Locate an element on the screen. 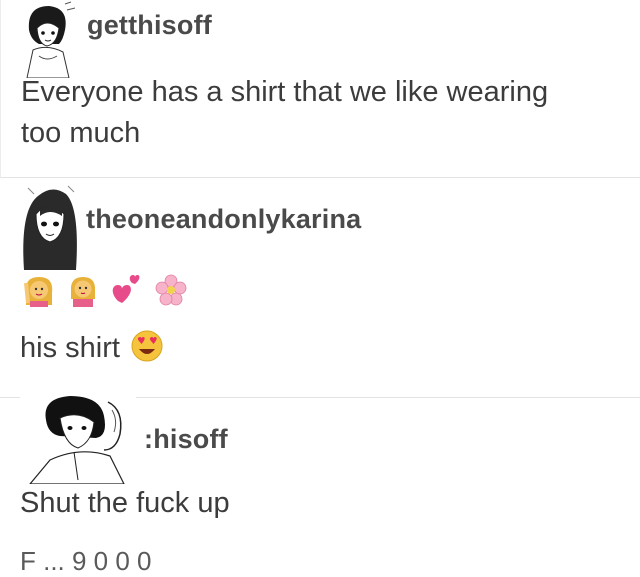 The image size is (640, 577). two-hearts-icon is located at coordinates (126, 289).